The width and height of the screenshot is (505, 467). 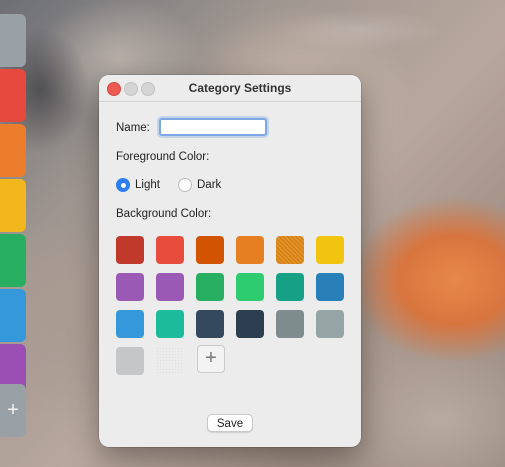 I want to click on foreground-light-radio, so click(x=123, y=185).